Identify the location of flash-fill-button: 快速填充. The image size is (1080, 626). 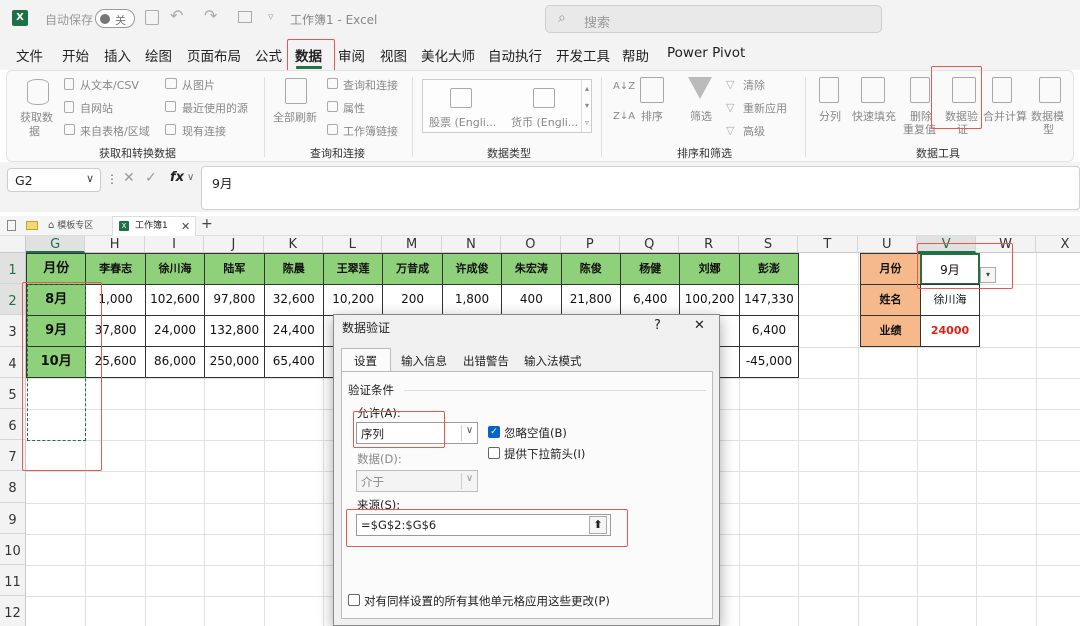
(874, 116).